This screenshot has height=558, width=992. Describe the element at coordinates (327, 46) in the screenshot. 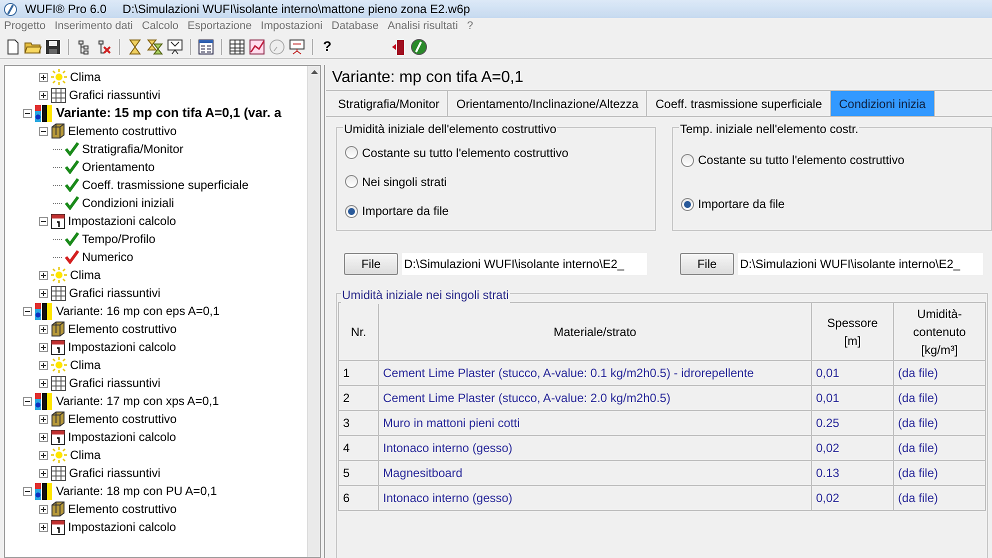

I see `help-button: ?` at that location.